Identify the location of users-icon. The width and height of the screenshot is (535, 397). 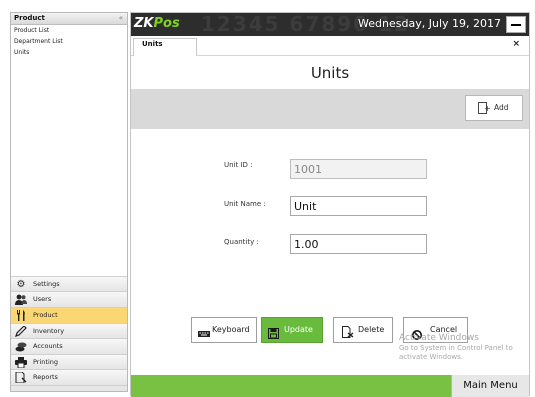
(21, 300).